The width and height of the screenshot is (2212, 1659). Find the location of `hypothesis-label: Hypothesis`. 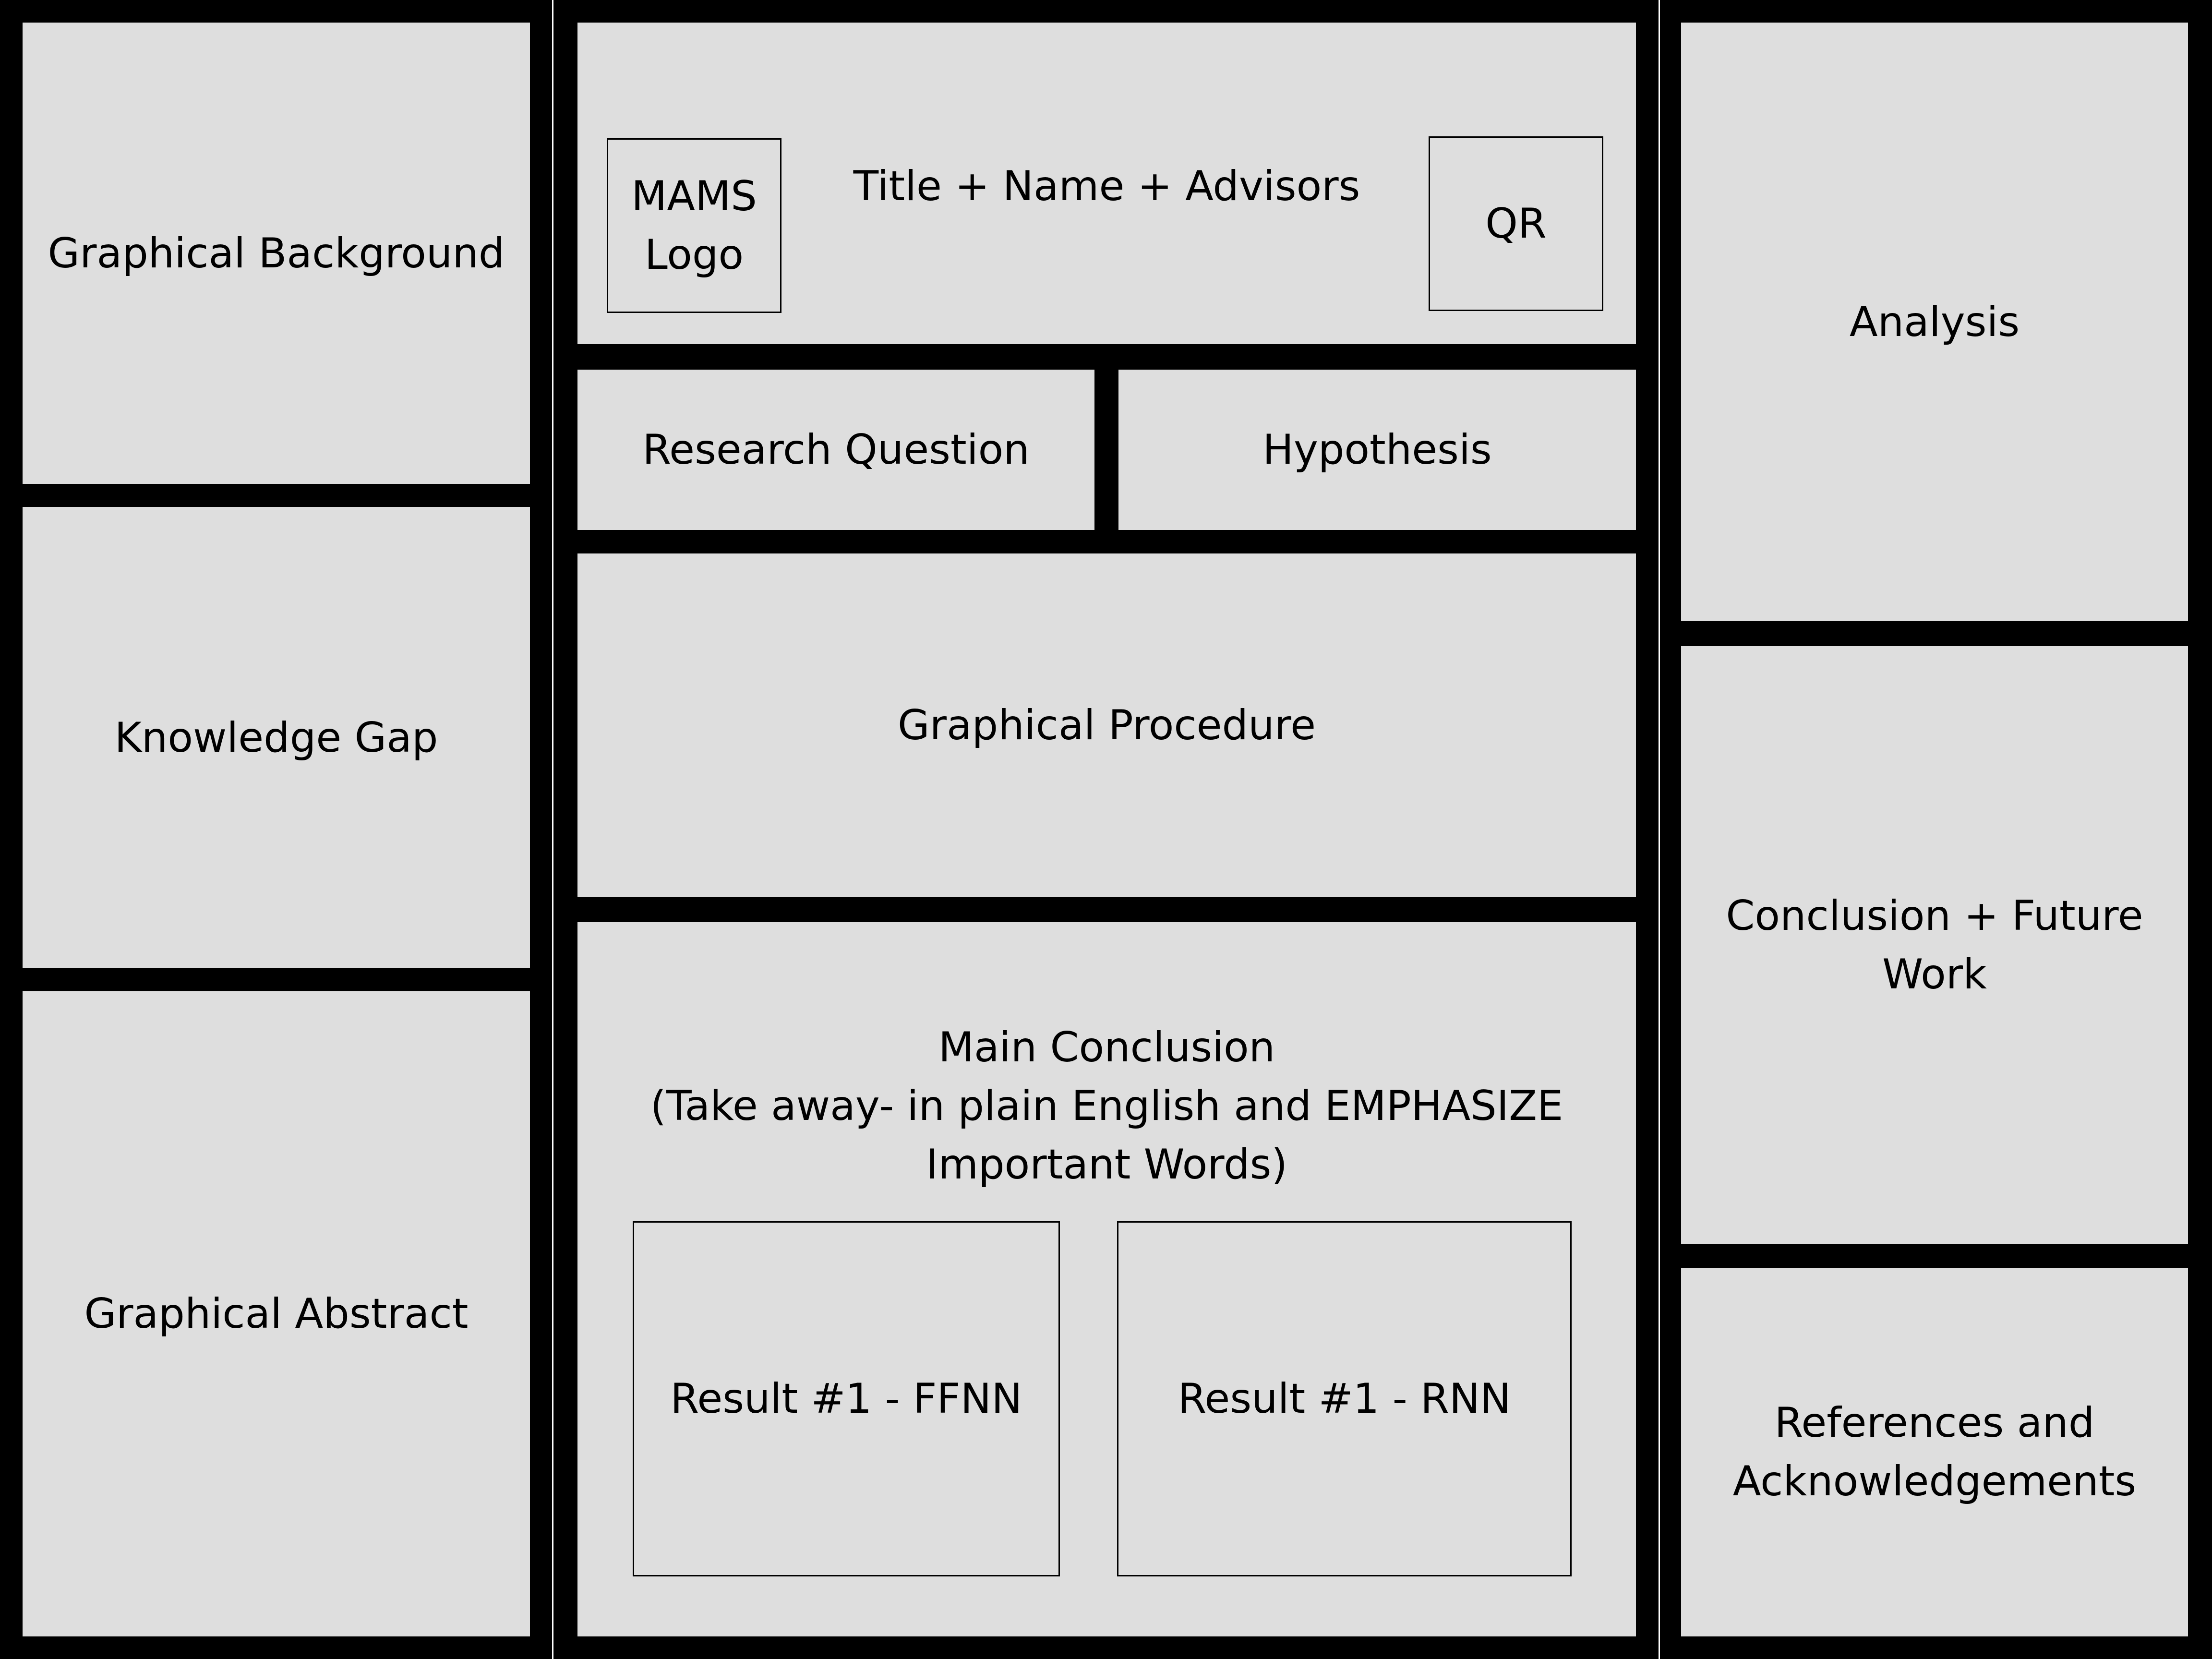

hypothesis-label: Hypothesis is located at coordinates (1377, 450).